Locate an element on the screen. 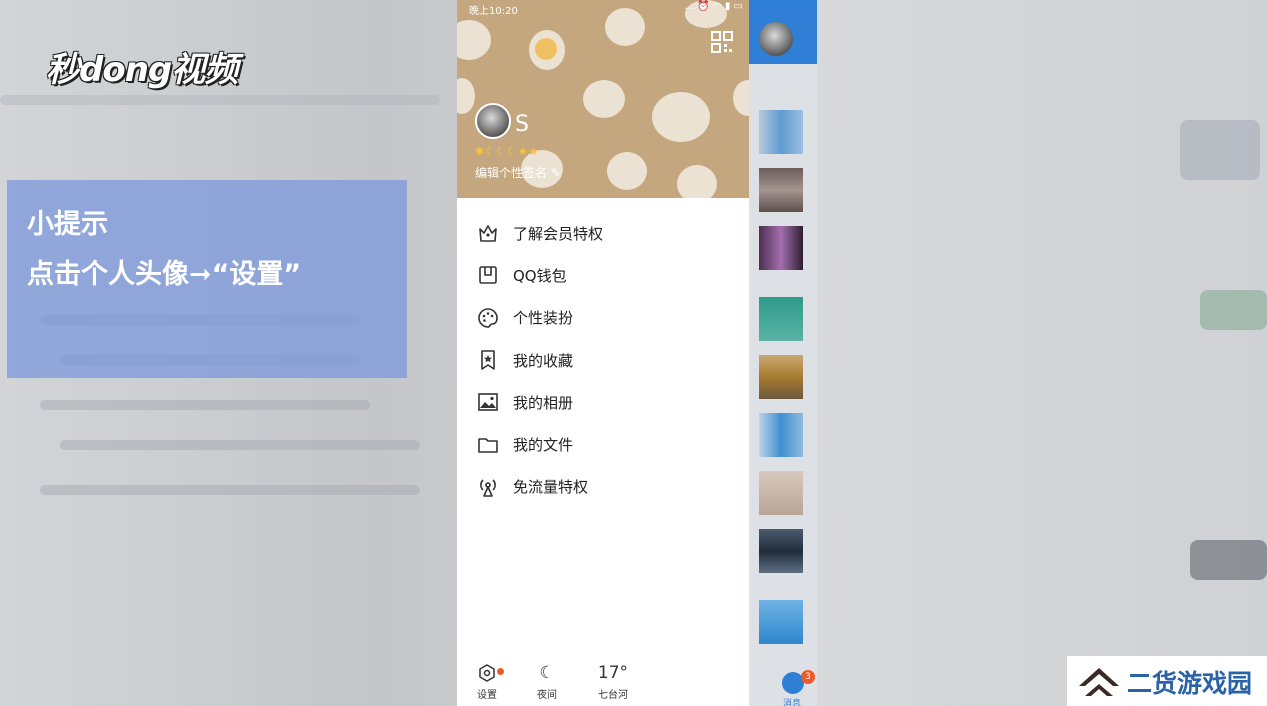 Image resolution: width=1267 pixels, height=706 pixels. menu-item-label: 我的相册 is located at coordinates (543, 402).